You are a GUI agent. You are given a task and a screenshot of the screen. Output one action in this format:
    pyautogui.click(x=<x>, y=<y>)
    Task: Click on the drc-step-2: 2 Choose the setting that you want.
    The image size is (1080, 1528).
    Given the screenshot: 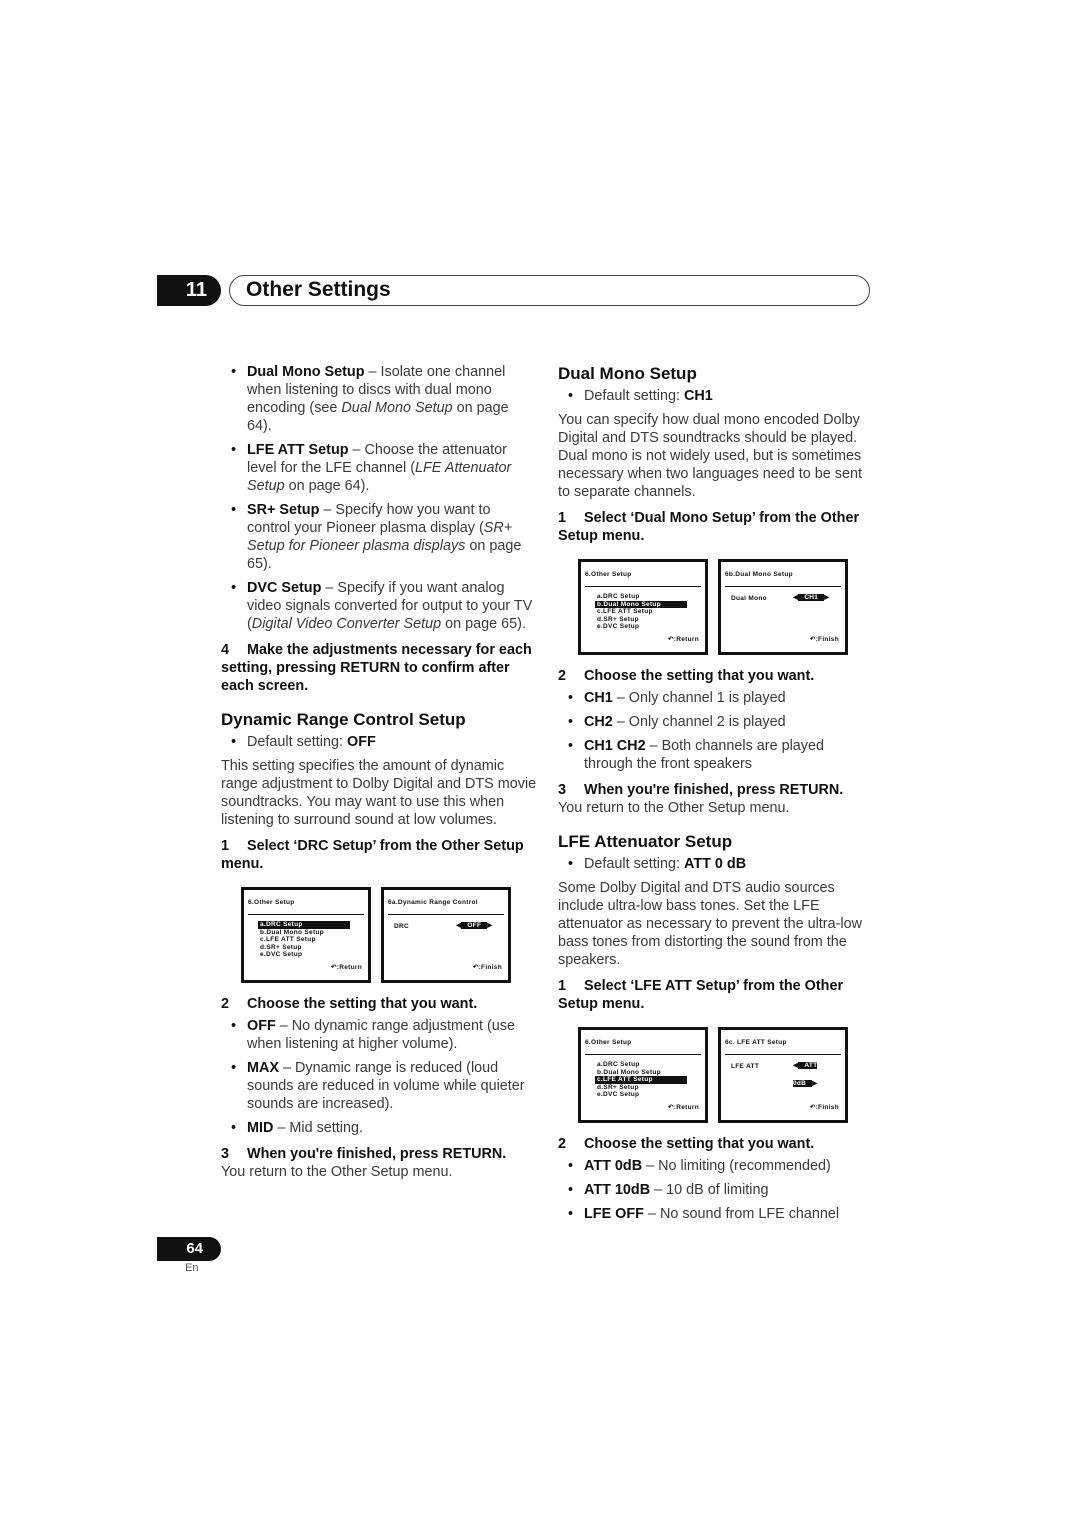 What is the action you would take?
    pyautogui.click(x=349, y=1004)
    